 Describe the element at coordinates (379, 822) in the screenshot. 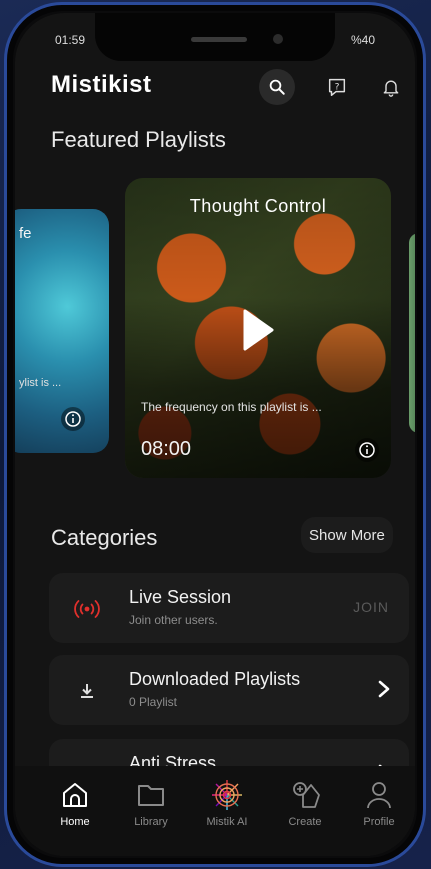

I see `nav-label: Profile` at that location.